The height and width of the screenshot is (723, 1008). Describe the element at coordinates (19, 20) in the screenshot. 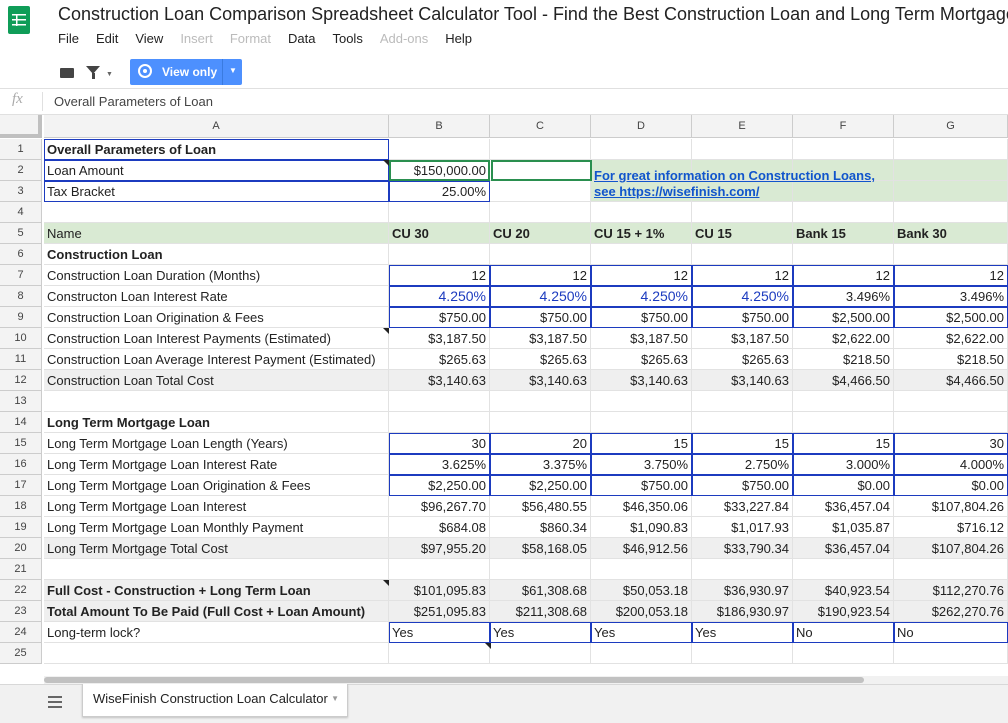

I see `sheets-logo-icon` at that location.